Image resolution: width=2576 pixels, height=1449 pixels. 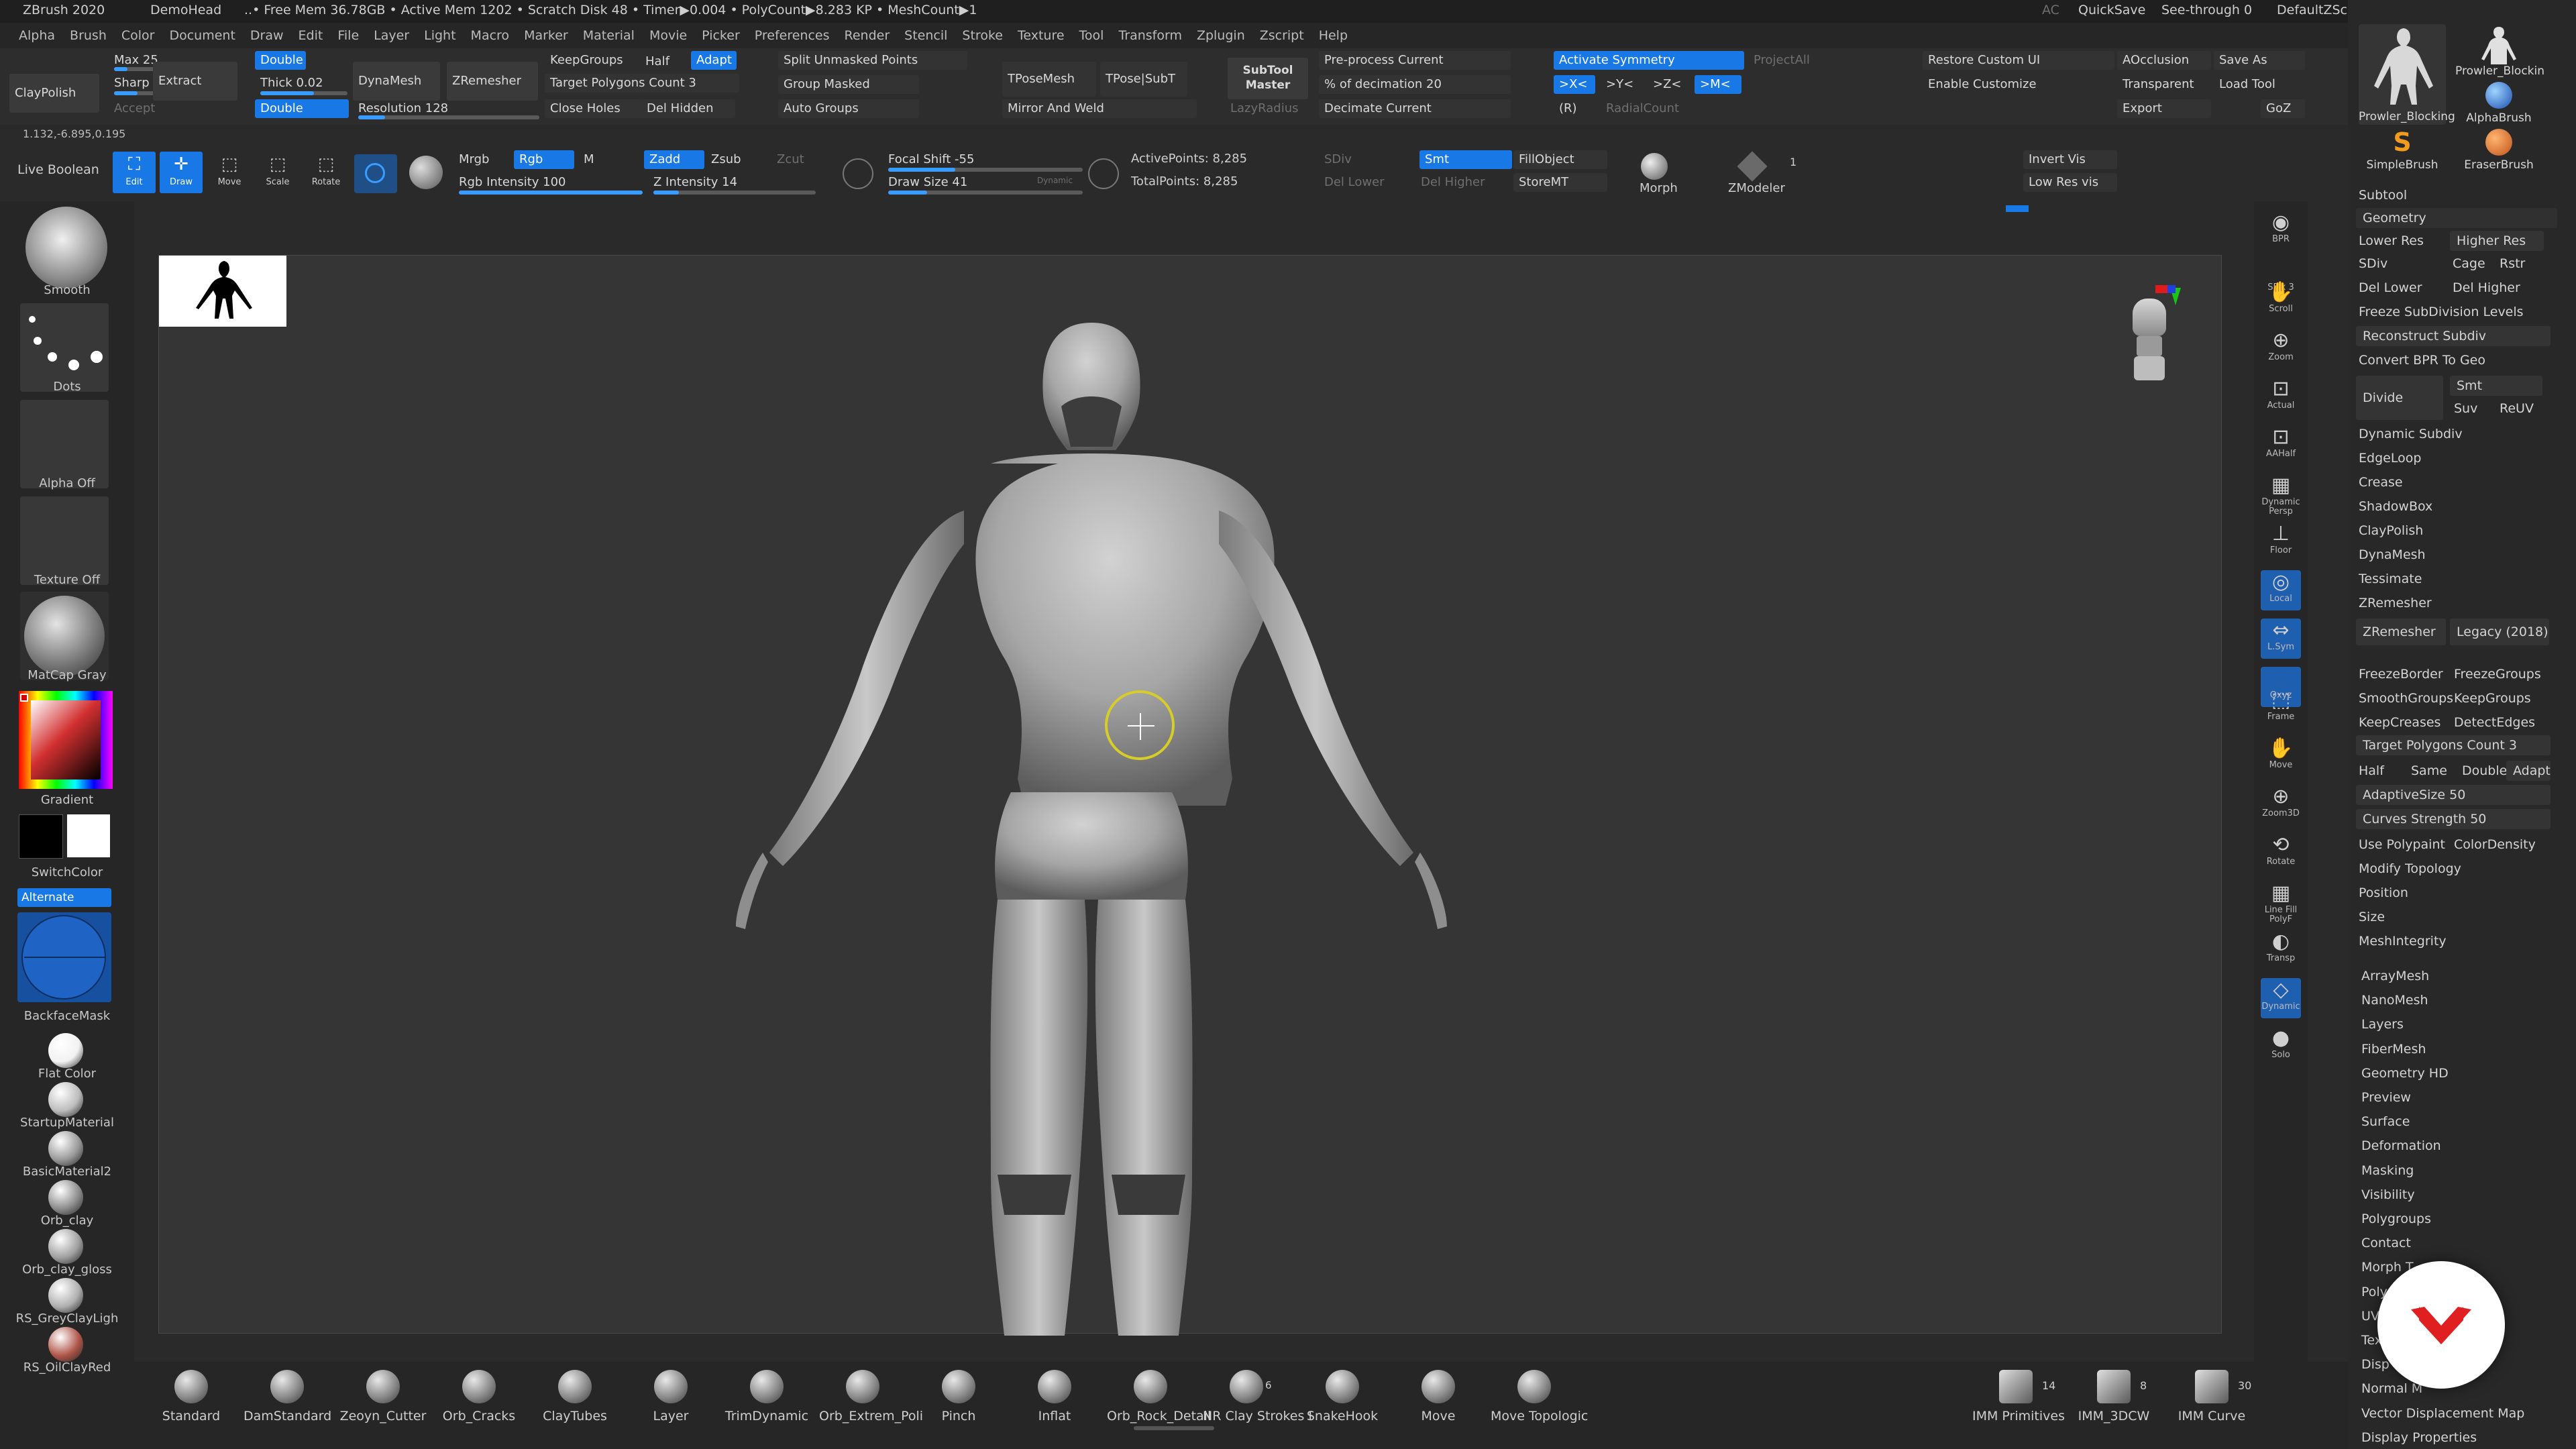 I want to click on lazyradius-slider: LazyRadius, so click(x=1268, y=108).